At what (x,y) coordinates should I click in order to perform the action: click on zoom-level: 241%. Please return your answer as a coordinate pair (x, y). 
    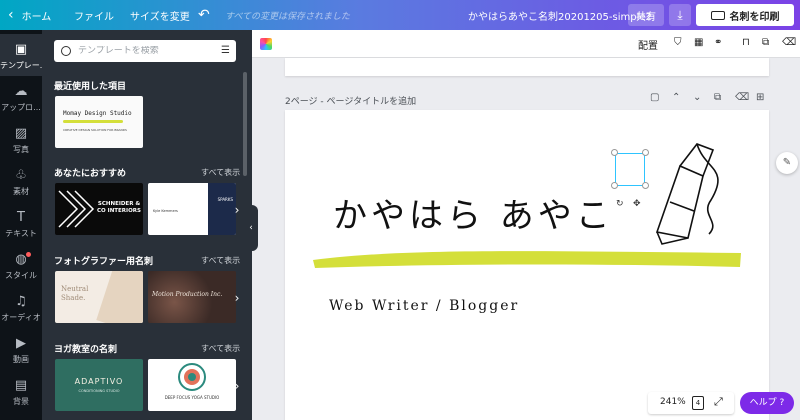
    Looking at the image, I should click on (673, 402).